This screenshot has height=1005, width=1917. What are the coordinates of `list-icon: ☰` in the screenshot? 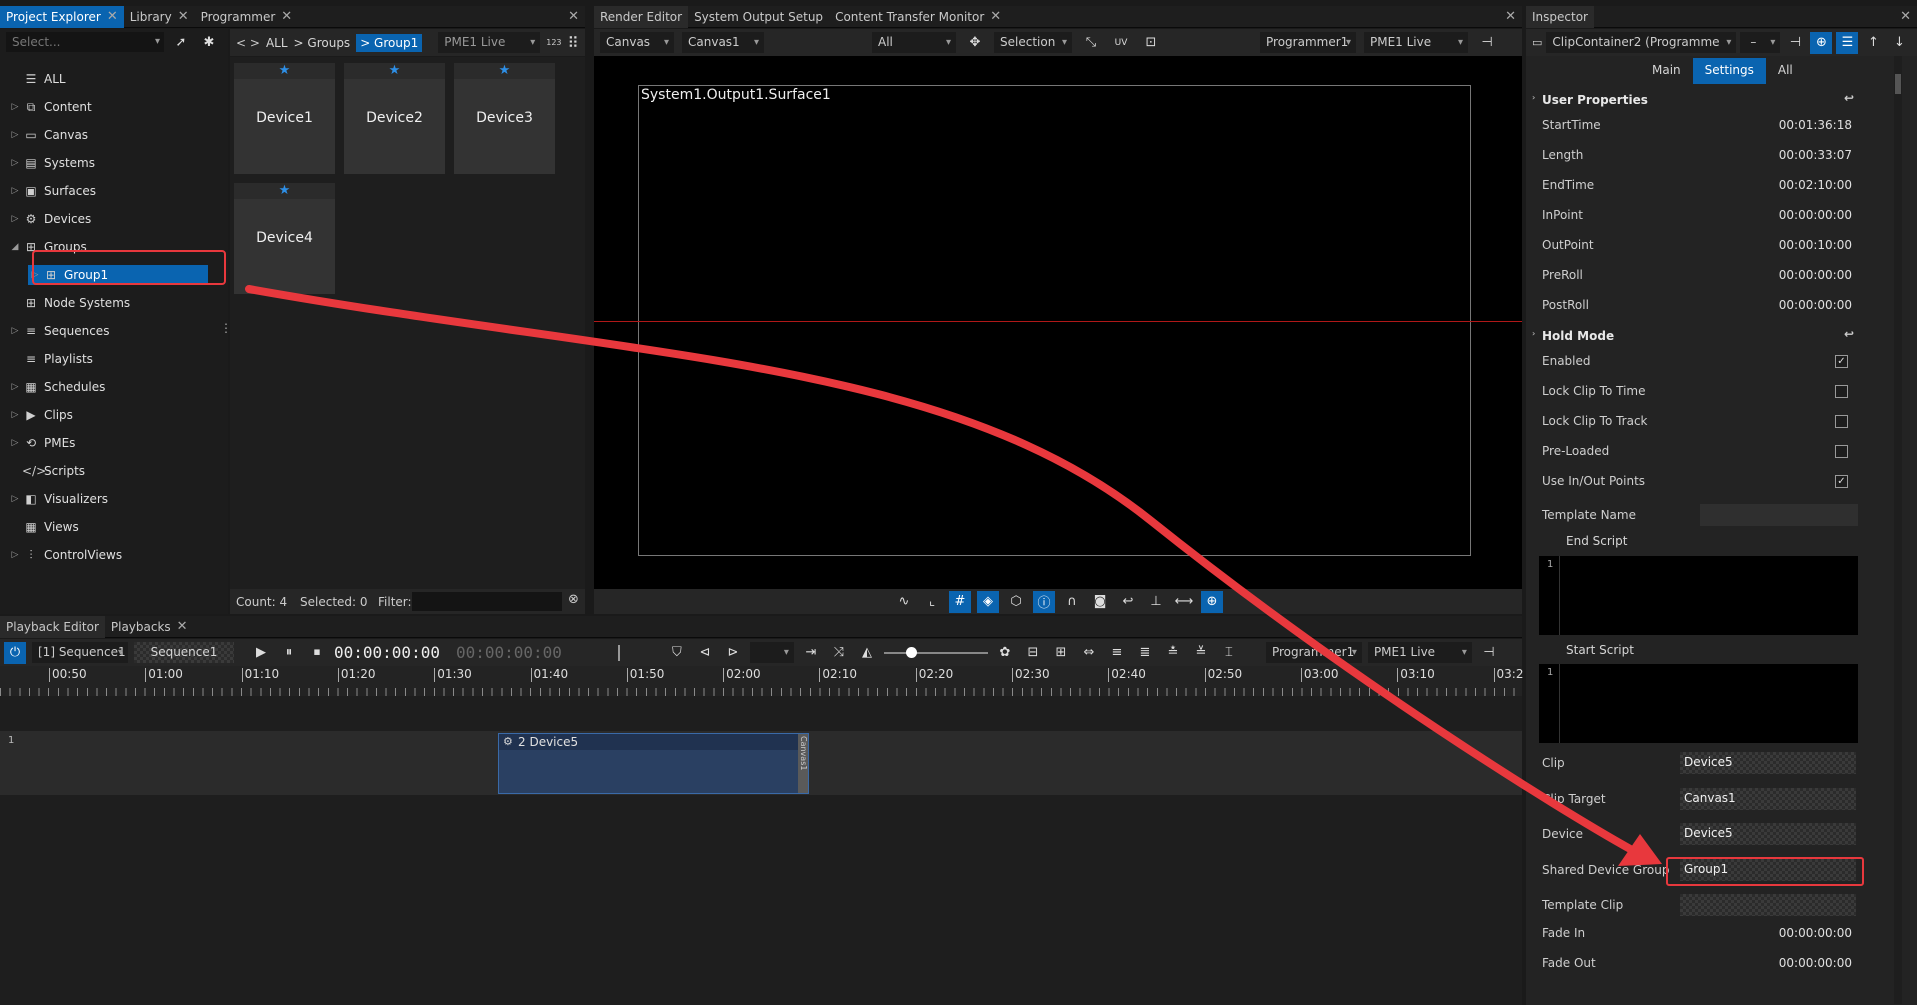 It's located at (1847, 42).